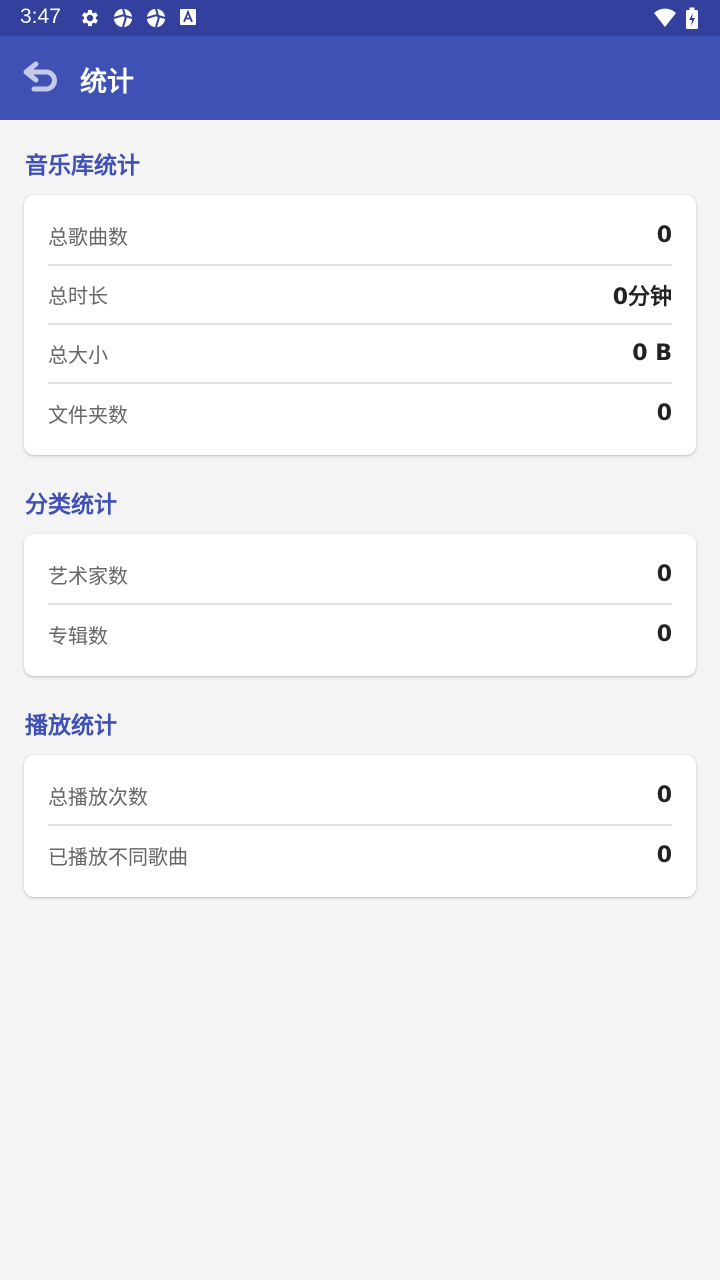  I want to click on stat-label: 总时长, so click(78, 296).